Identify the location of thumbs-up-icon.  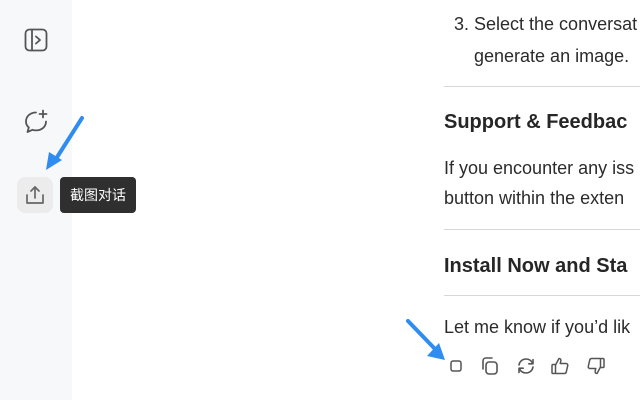
(560, 368).